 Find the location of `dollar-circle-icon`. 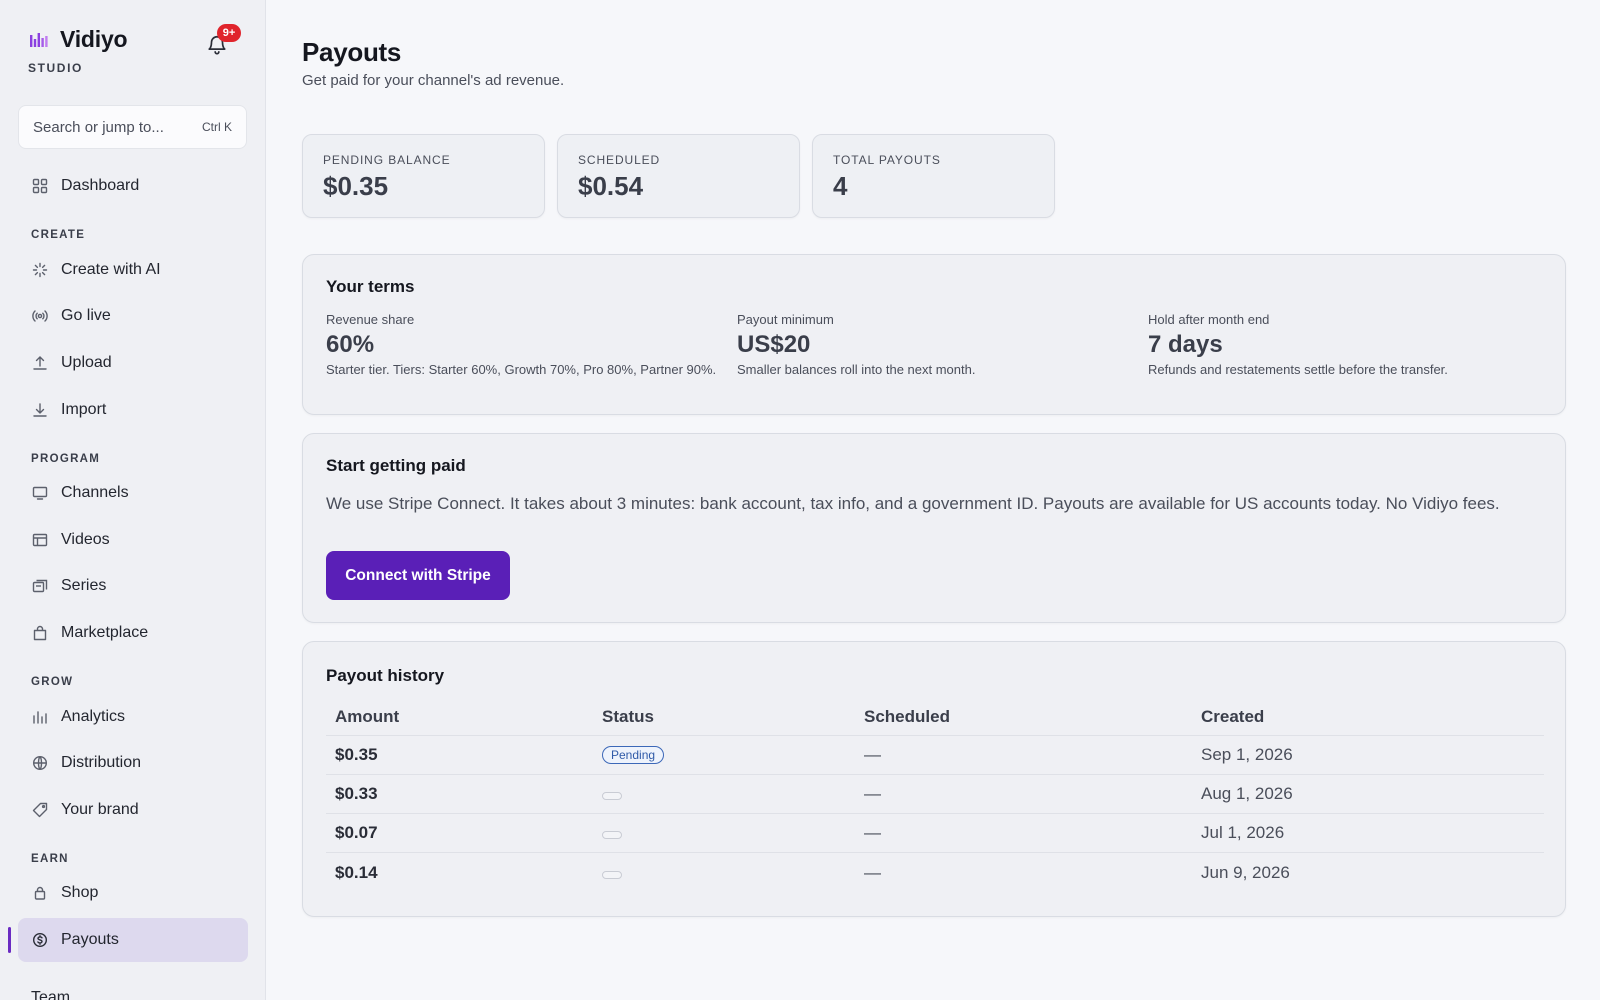

dollar-circle-icon is located at coordinates (40, 940).